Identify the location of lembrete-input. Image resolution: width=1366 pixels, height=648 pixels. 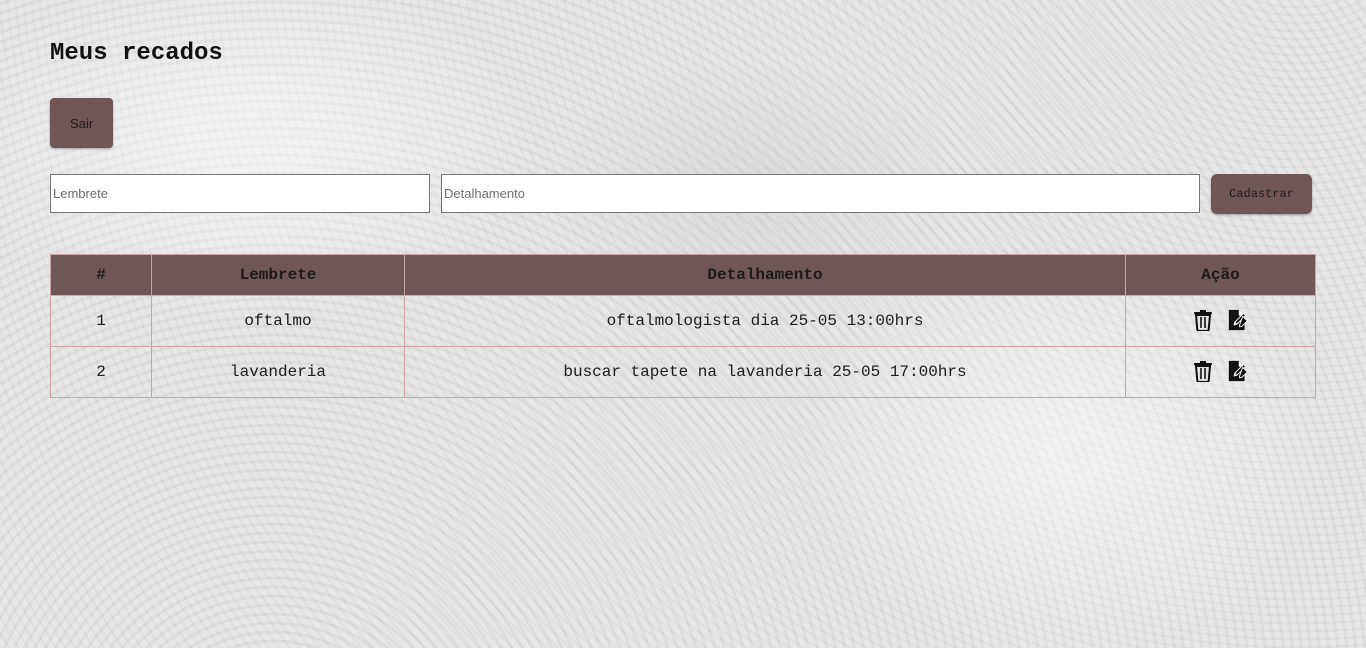
(240, 193).